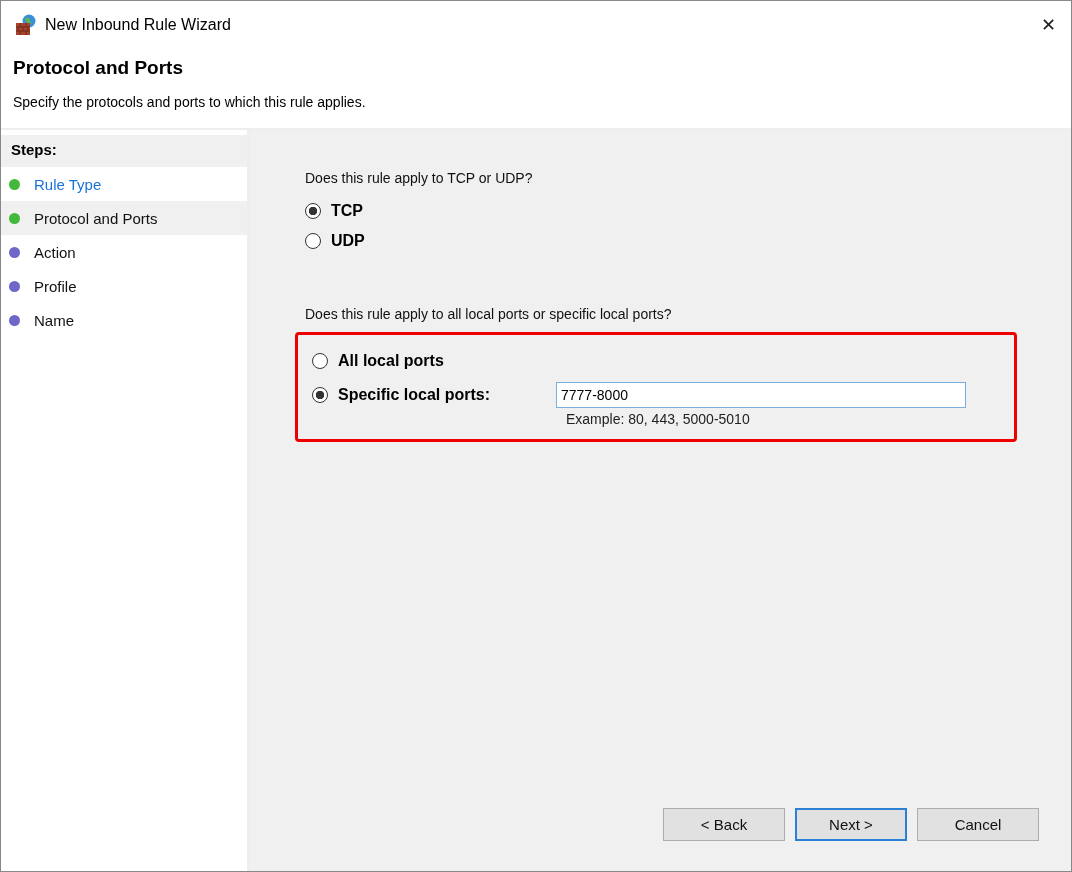  Describe the element at coordinates (55, 286) in the screenshot. I see `step-label: Profile` at that location.